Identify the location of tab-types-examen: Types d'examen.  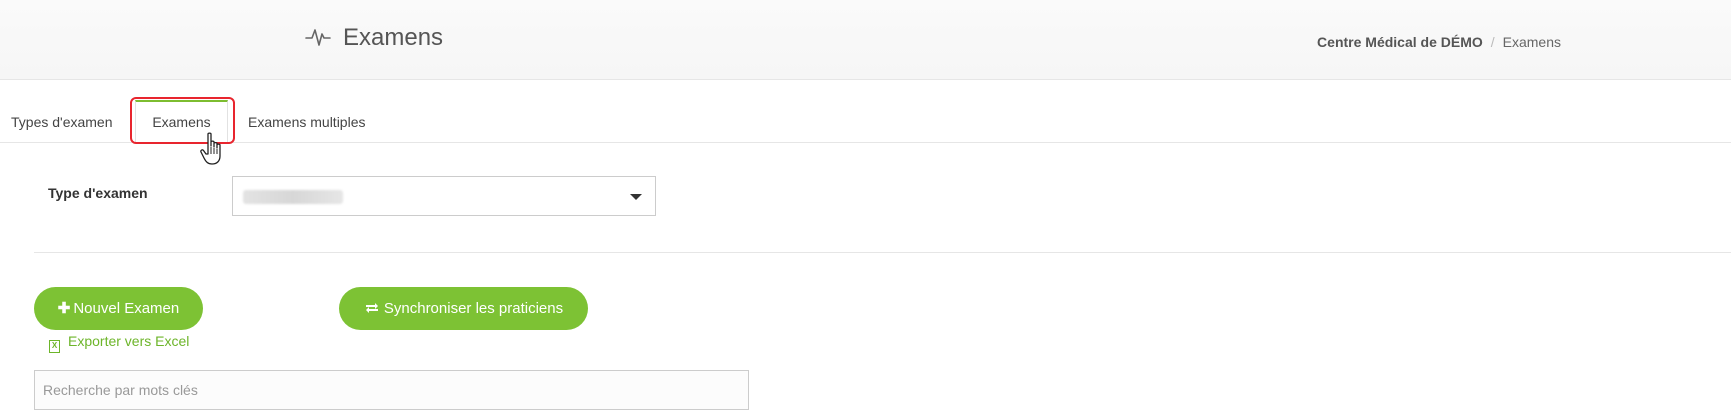
(62, 122).